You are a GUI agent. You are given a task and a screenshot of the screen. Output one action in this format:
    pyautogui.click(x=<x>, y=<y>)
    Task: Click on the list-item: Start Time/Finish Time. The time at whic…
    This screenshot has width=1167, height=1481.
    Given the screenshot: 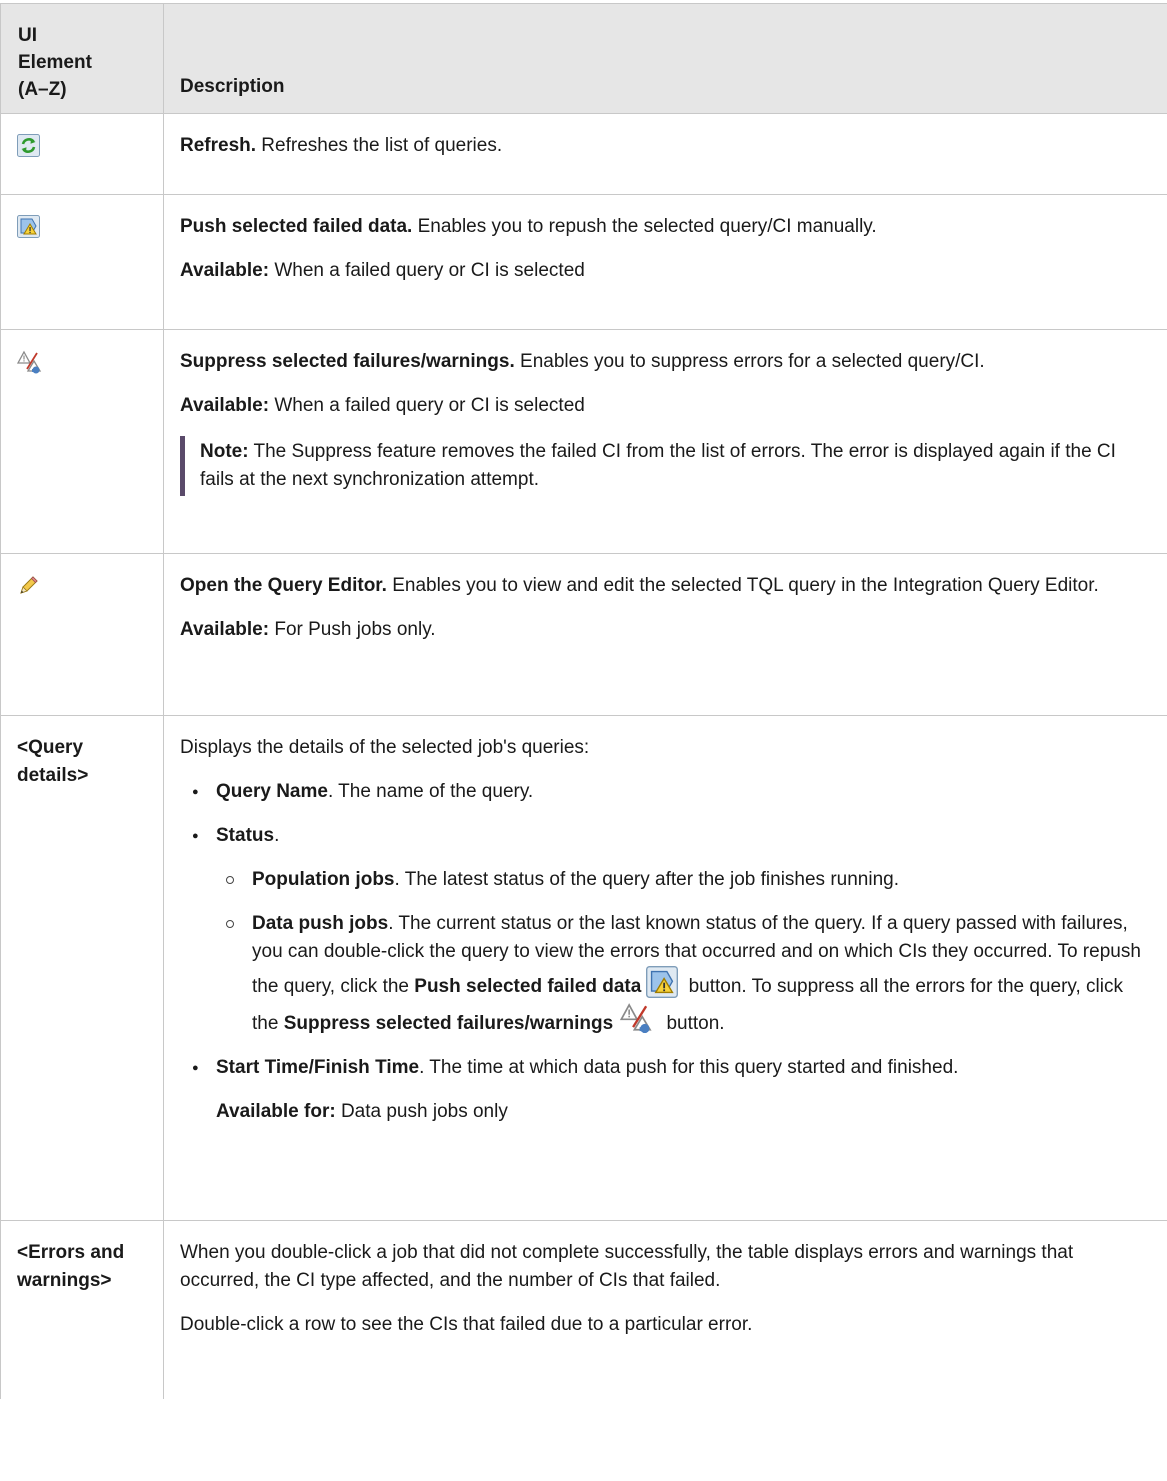 What is the action you would take?
    pyautogui.click(x=671, y=1068)
    